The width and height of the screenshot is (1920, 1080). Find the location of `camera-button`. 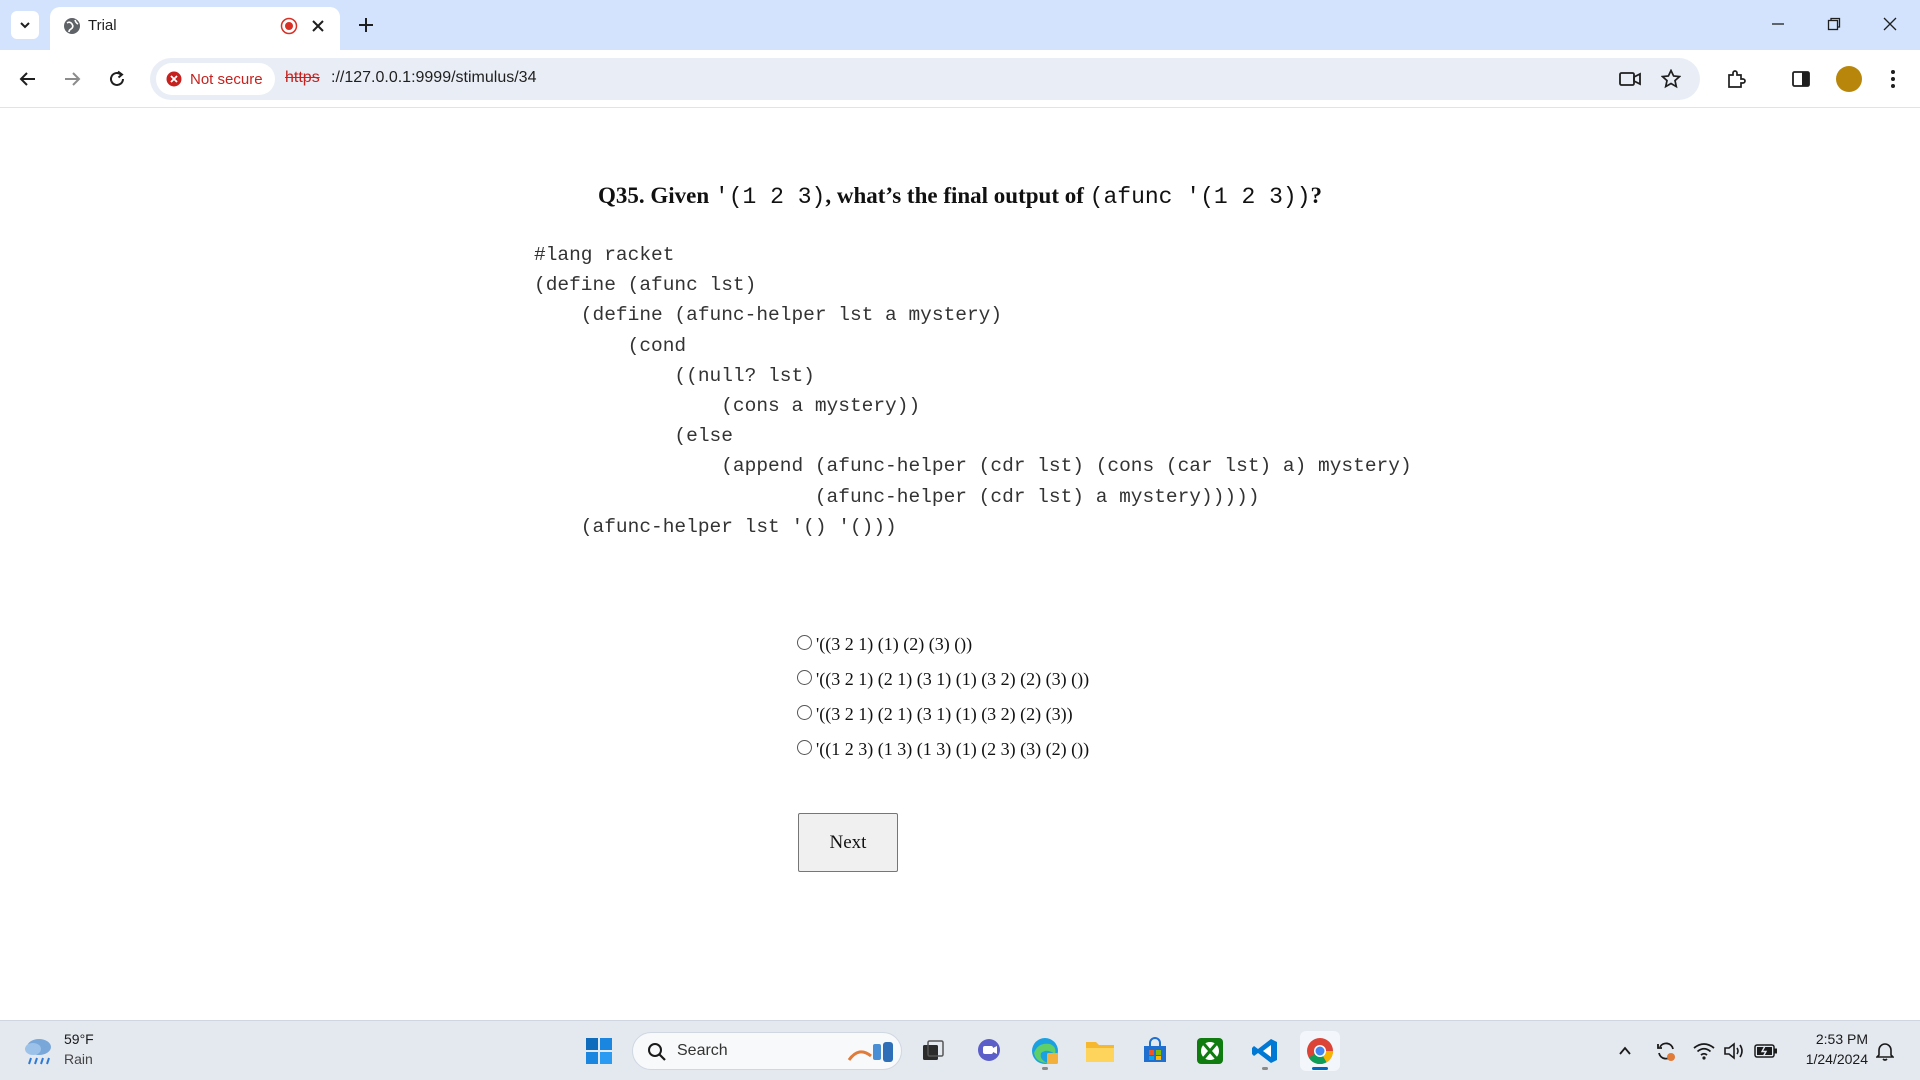

camera-button is located at coordinates (1630, 79).